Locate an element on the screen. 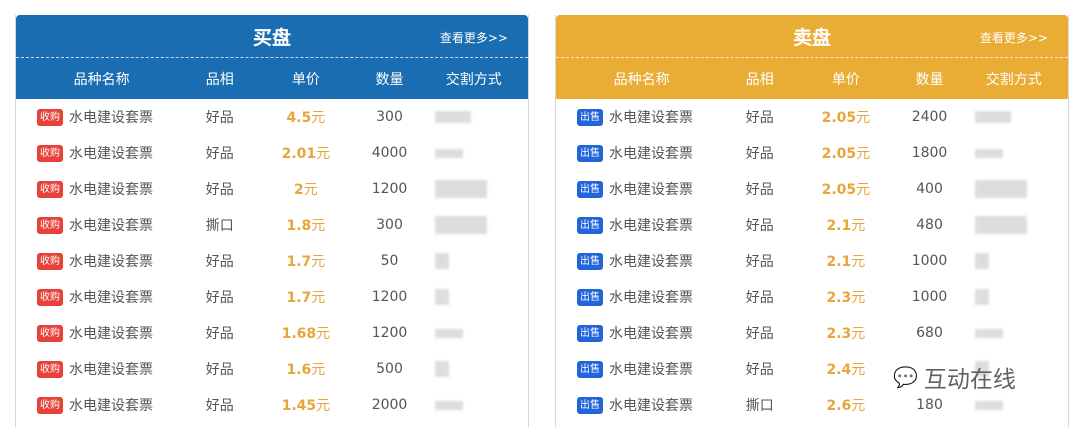 The height and width of the screenshot is (427, 1080). col-delivery: 交割方式 is located at coordinates (473, 79).